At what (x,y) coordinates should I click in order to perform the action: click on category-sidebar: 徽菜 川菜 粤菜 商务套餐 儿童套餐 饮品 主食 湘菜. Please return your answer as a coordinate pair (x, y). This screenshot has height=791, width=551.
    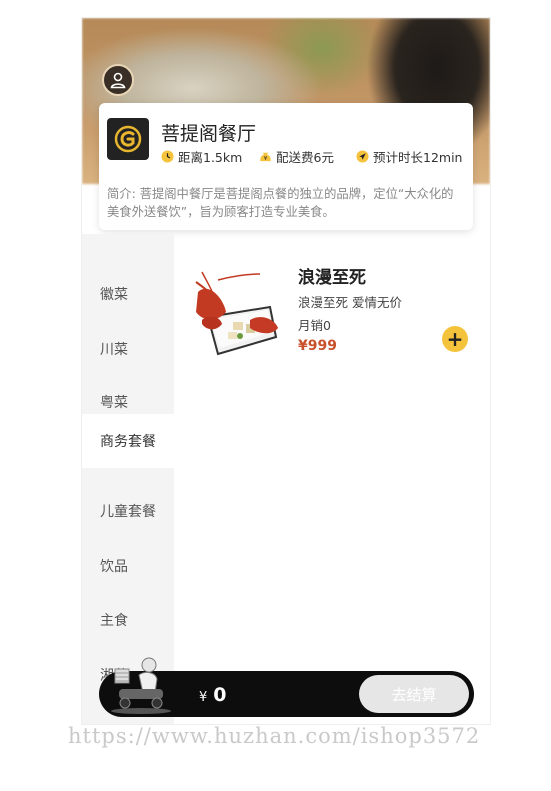
    Looking at the image, I should click on (128, 479).